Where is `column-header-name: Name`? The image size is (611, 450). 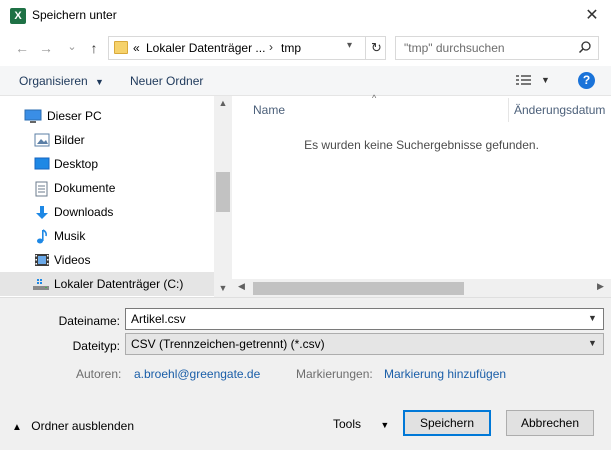
column-header-name: Name is located at coordinates (269, 110).